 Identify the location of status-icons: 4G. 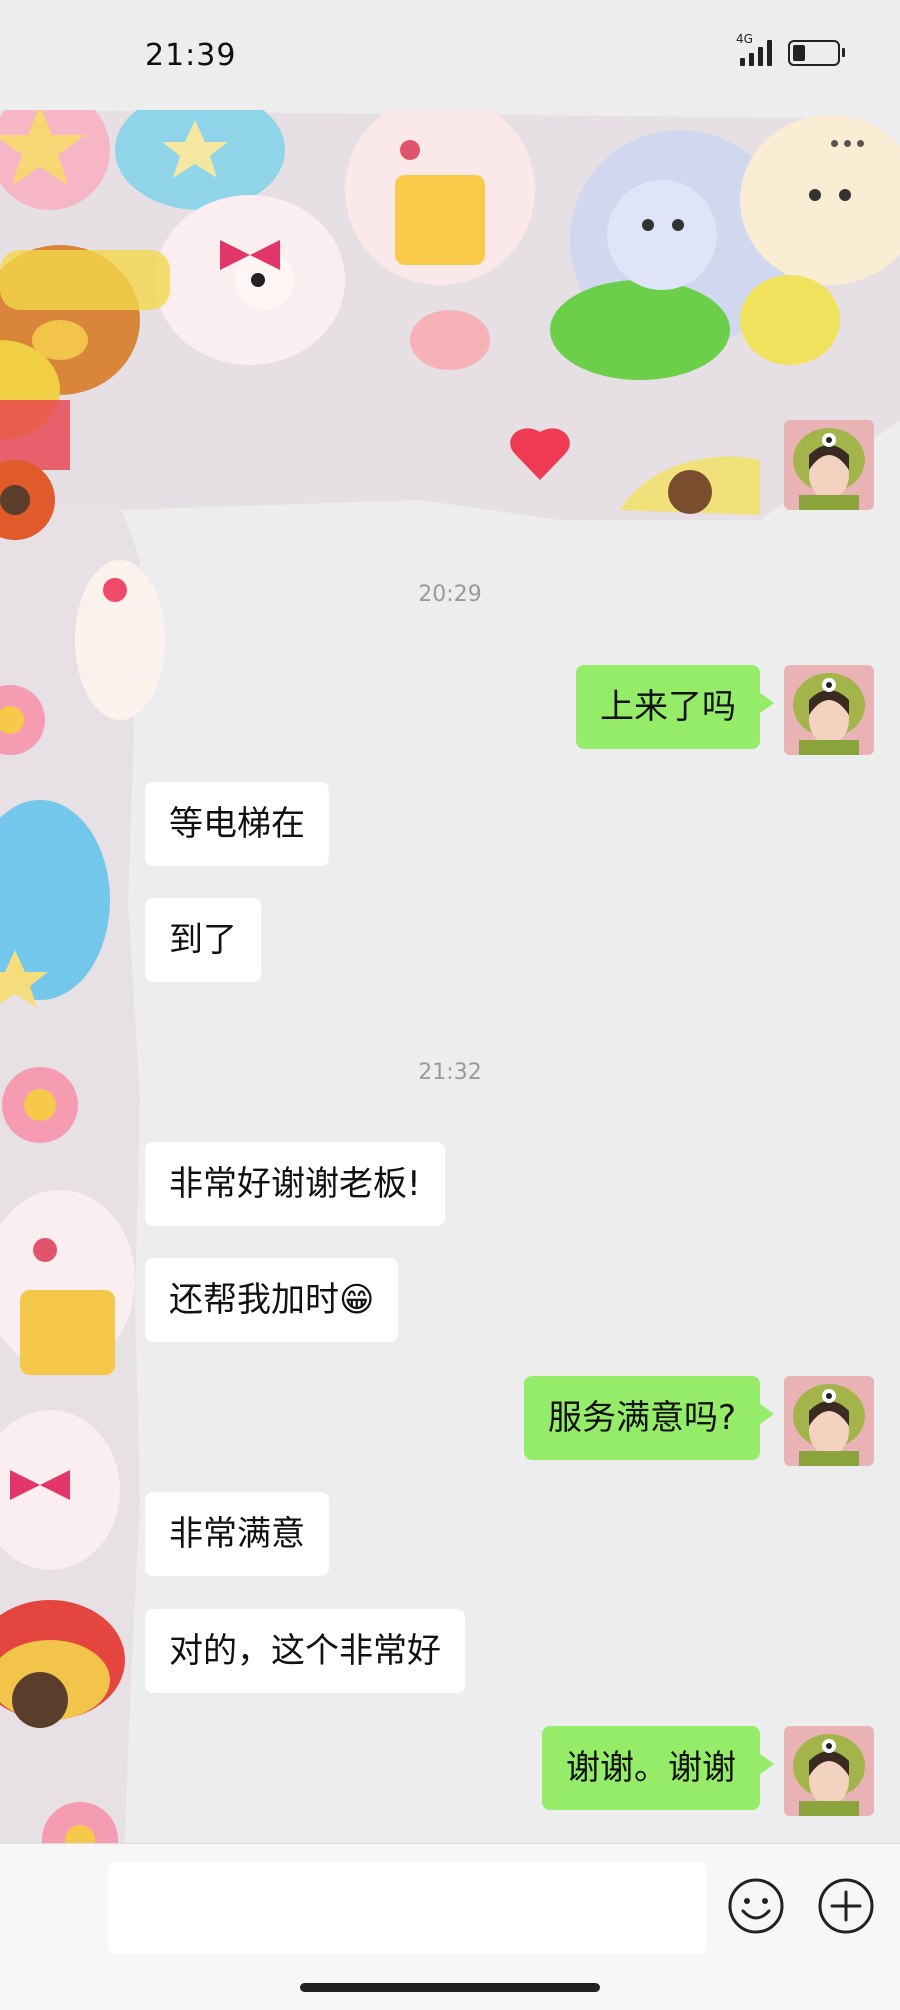
(790, 49).